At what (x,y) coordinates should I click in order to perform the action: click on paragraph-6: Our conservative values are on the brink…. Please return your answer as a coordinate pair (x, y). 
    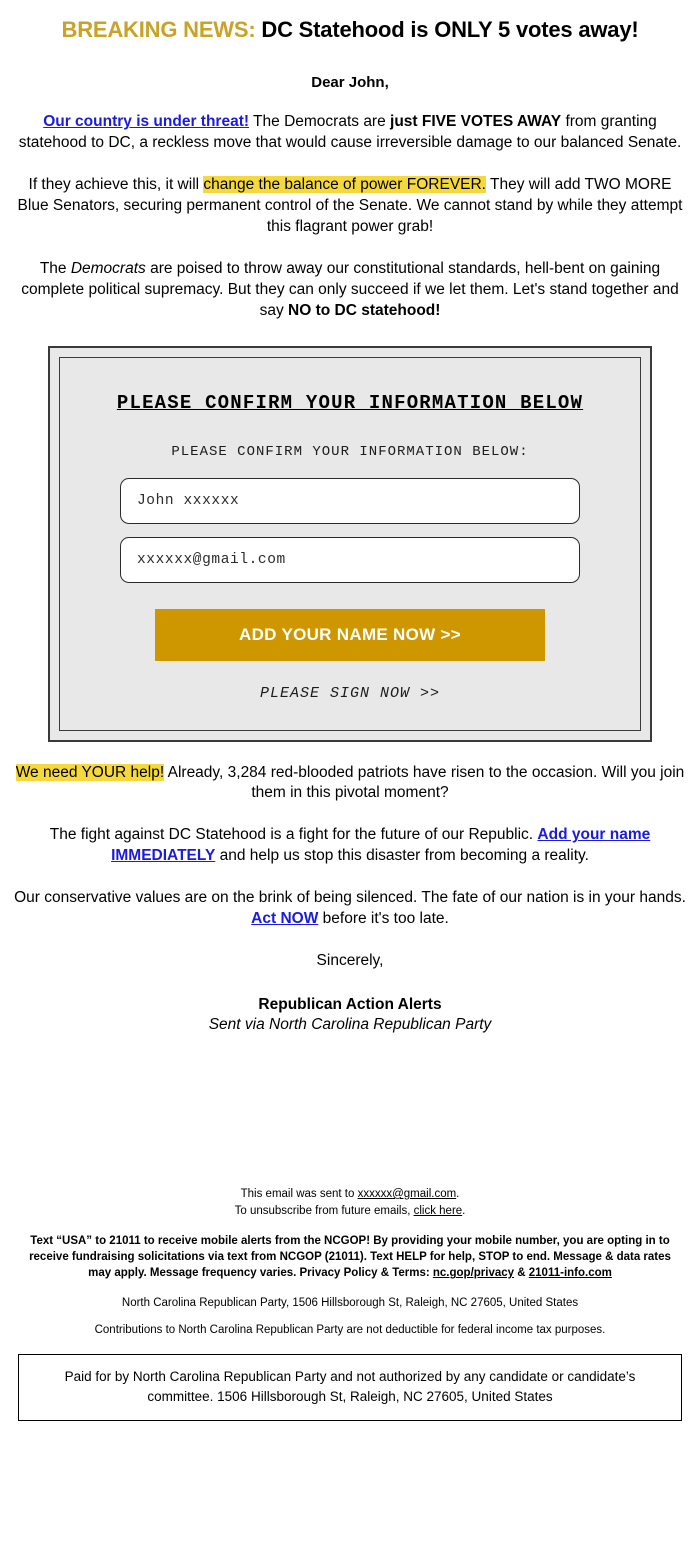
    Looking at the image, I should click on (350, 909).